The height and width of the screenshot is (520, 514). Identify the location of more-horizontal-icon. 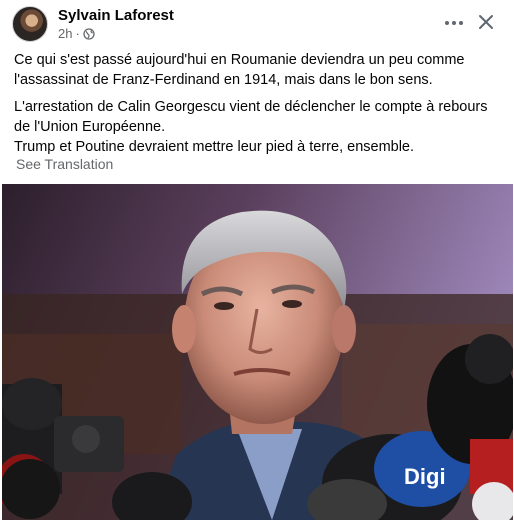
(447, 23).